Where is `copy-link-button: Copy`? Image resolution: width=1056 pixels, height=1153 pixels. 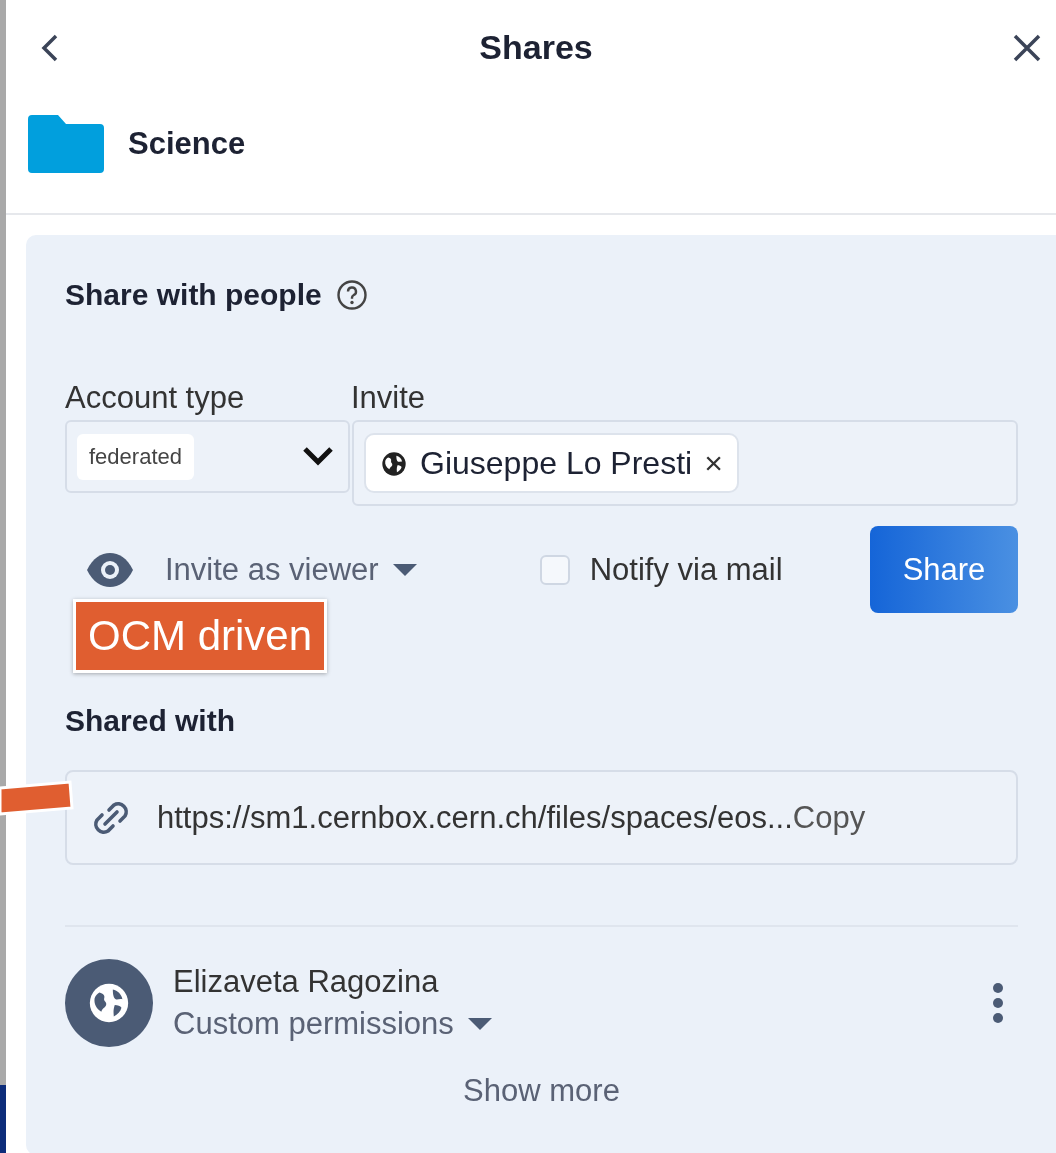
copy-link-button: Copy is located at coordinates (829, 817).